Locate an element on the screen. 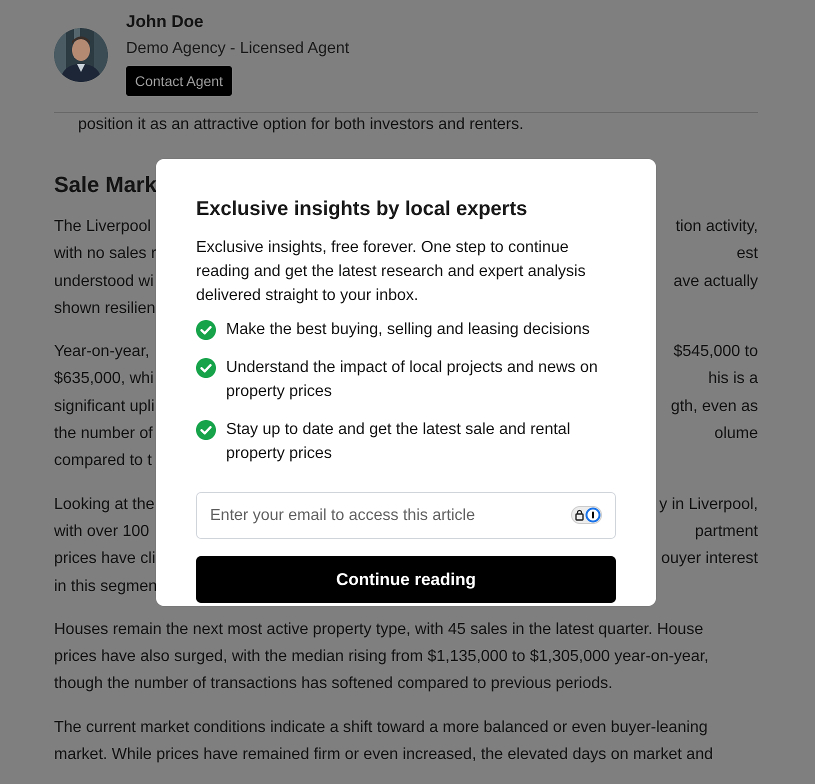 Image resolution: width=815 pixels, height=784 pixels. section-heading: Sale Mark is located at coordinates (106, 185).